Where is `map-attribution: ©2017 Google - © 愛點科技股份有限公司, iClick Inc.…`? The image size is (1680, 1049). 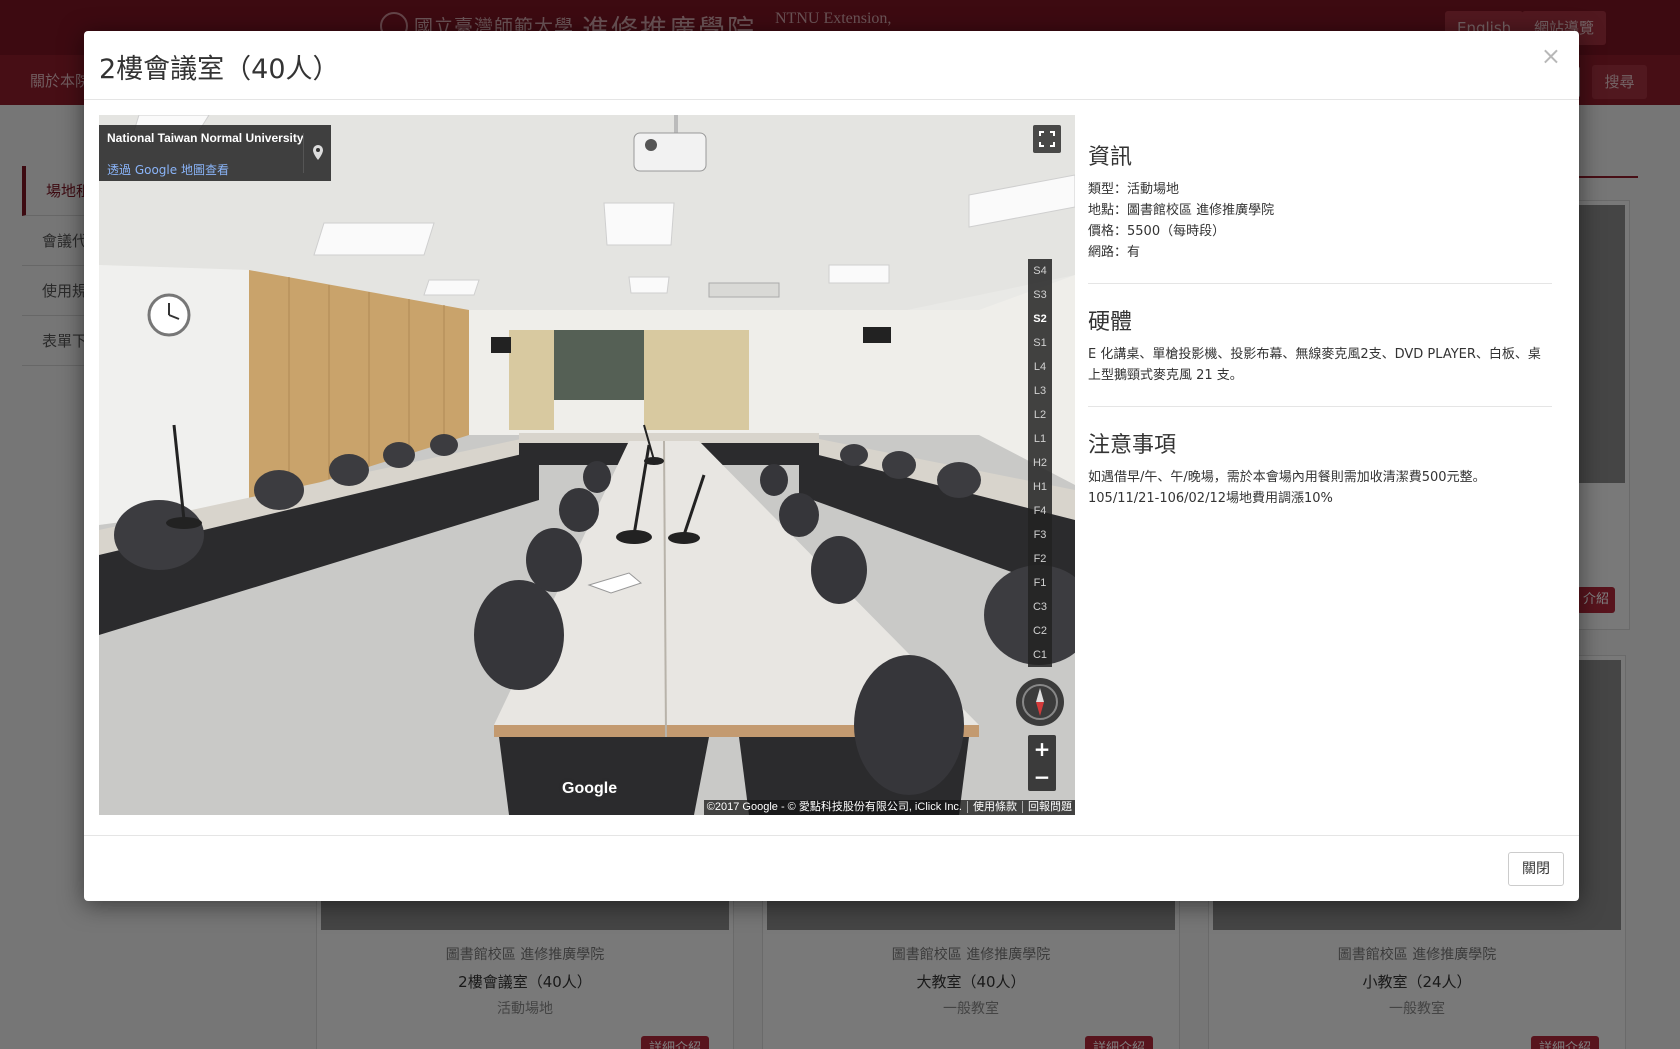 map-attribution: ©2017 Google - © 愛點科技股份有限公司, iClick Inc.… is located at coordinates (889, 807).